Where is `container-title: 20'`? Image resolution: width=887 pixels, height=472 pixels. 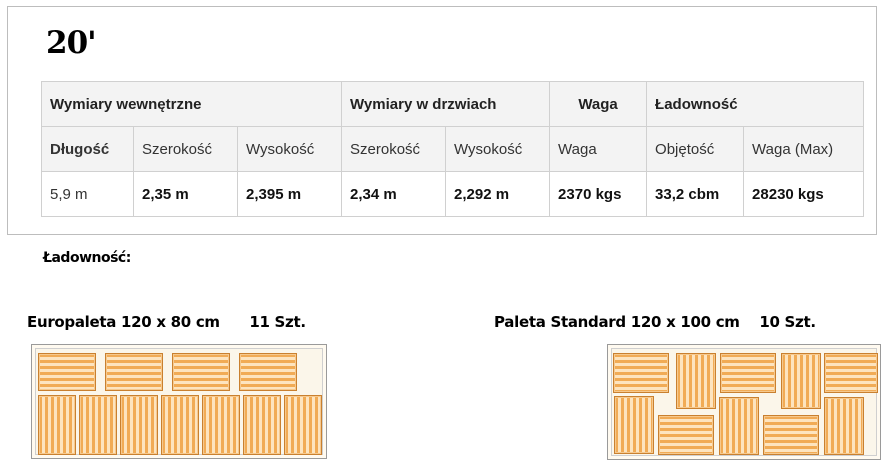 container-title: 20' is located at coordinates (71, 43).